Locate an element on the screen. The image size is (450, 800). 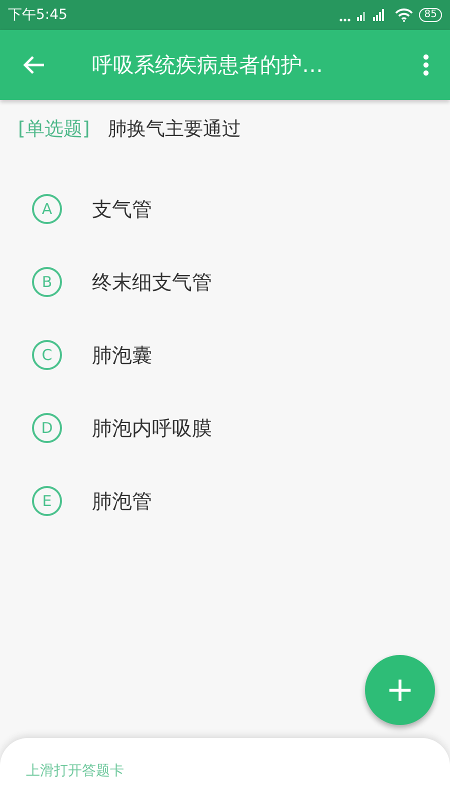
option-text: 终末细支气管 is located at coordinates (152, 282).